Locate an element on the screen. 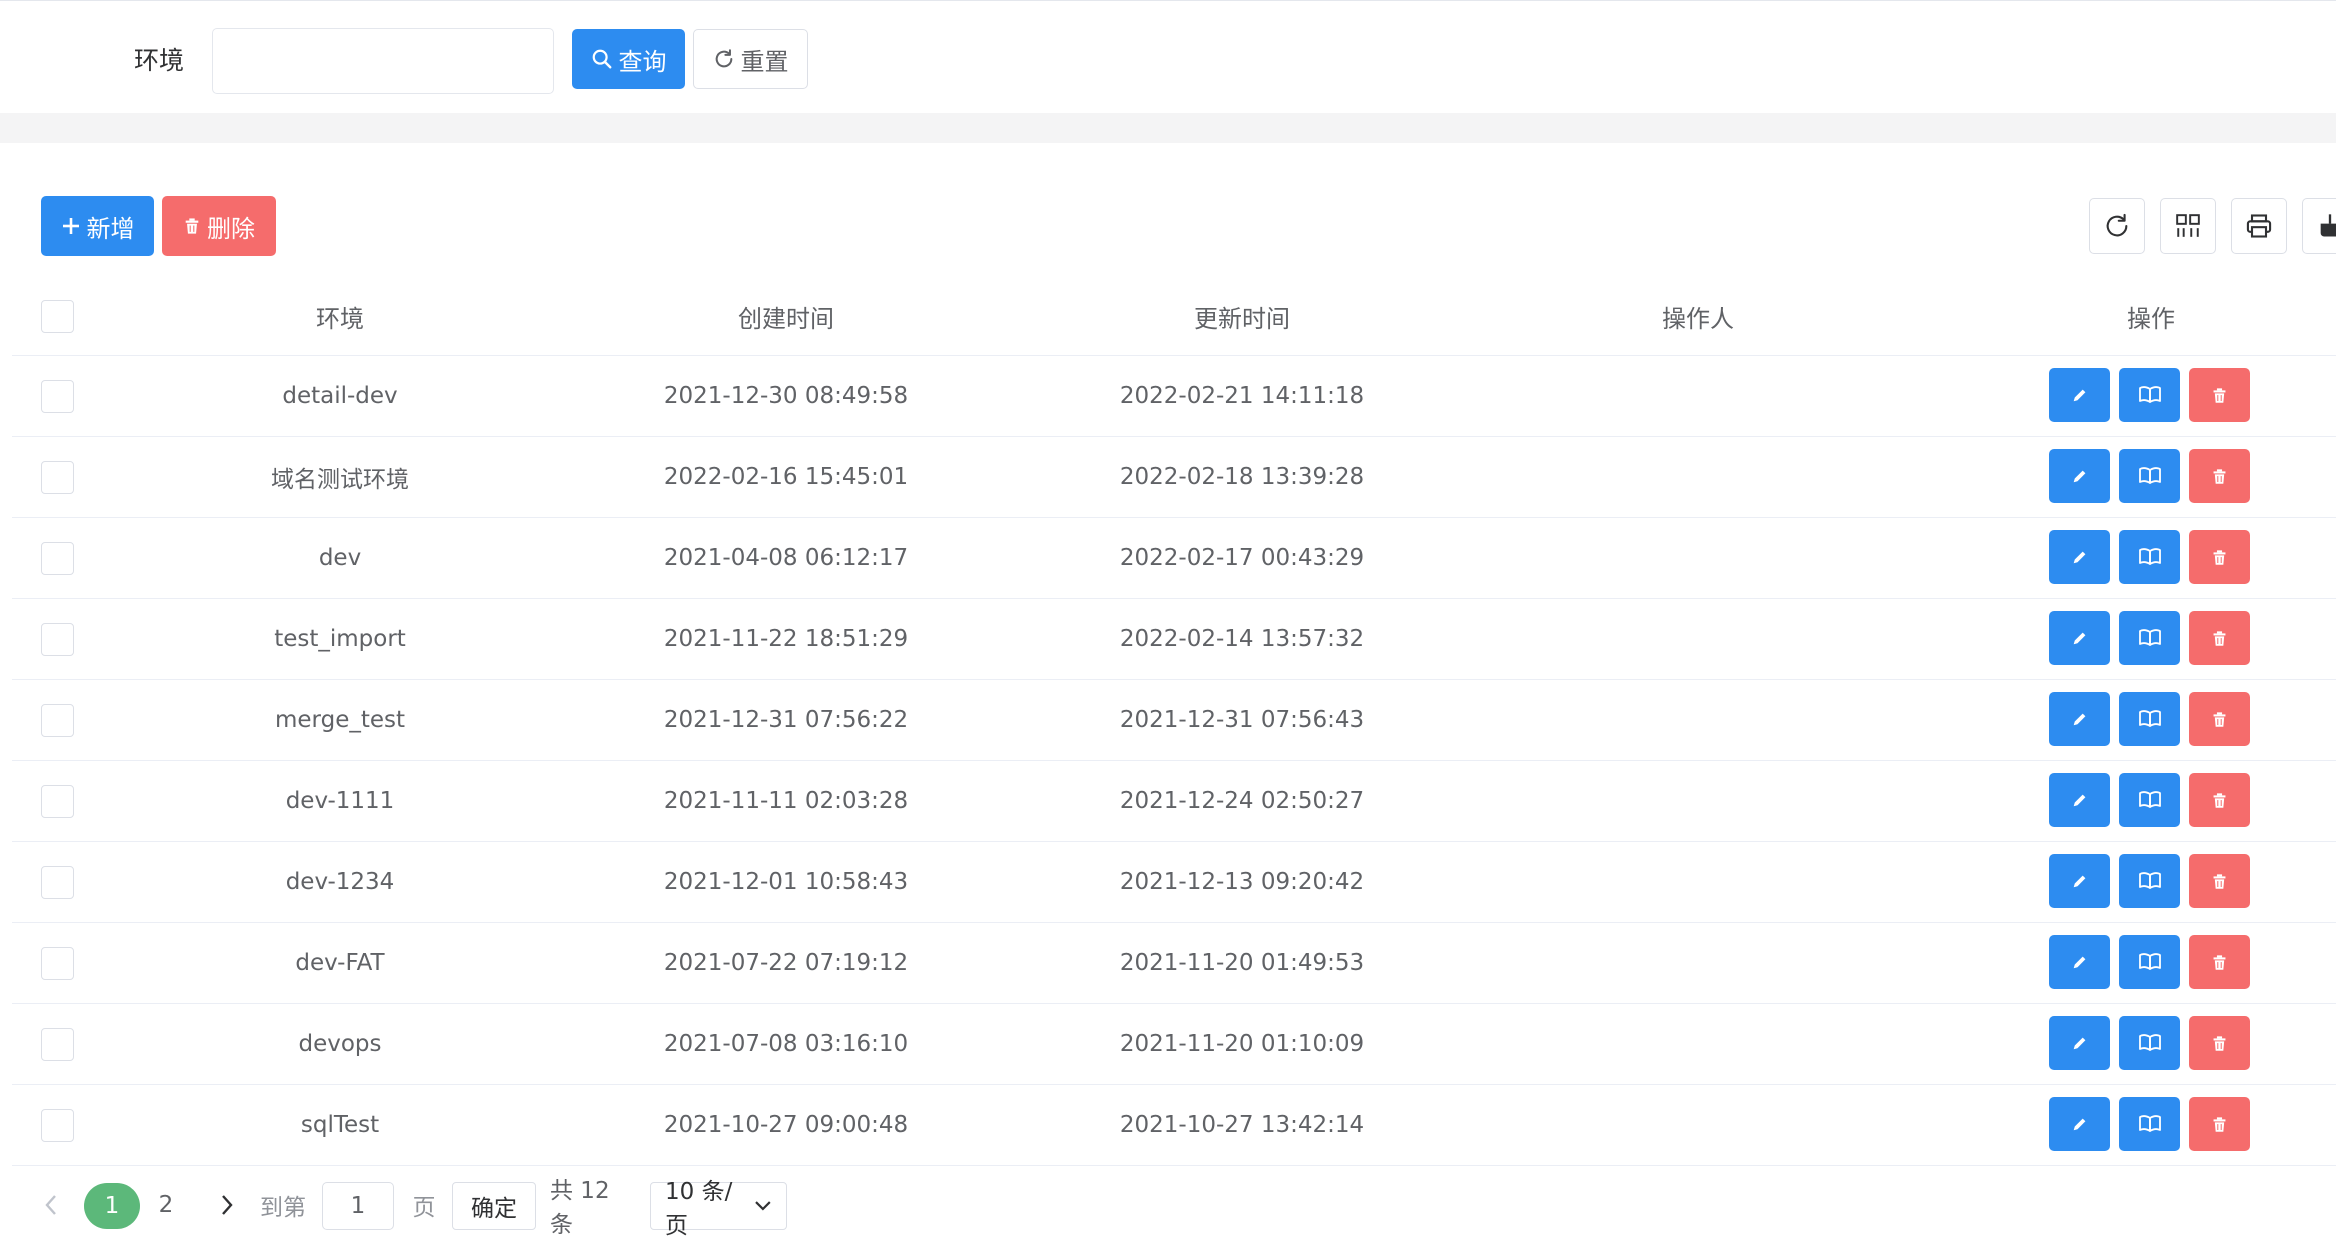 The width and height of the screenshot is (2336, 1254). column-header-actions: 操作 is located at coordinates (2151, 319).